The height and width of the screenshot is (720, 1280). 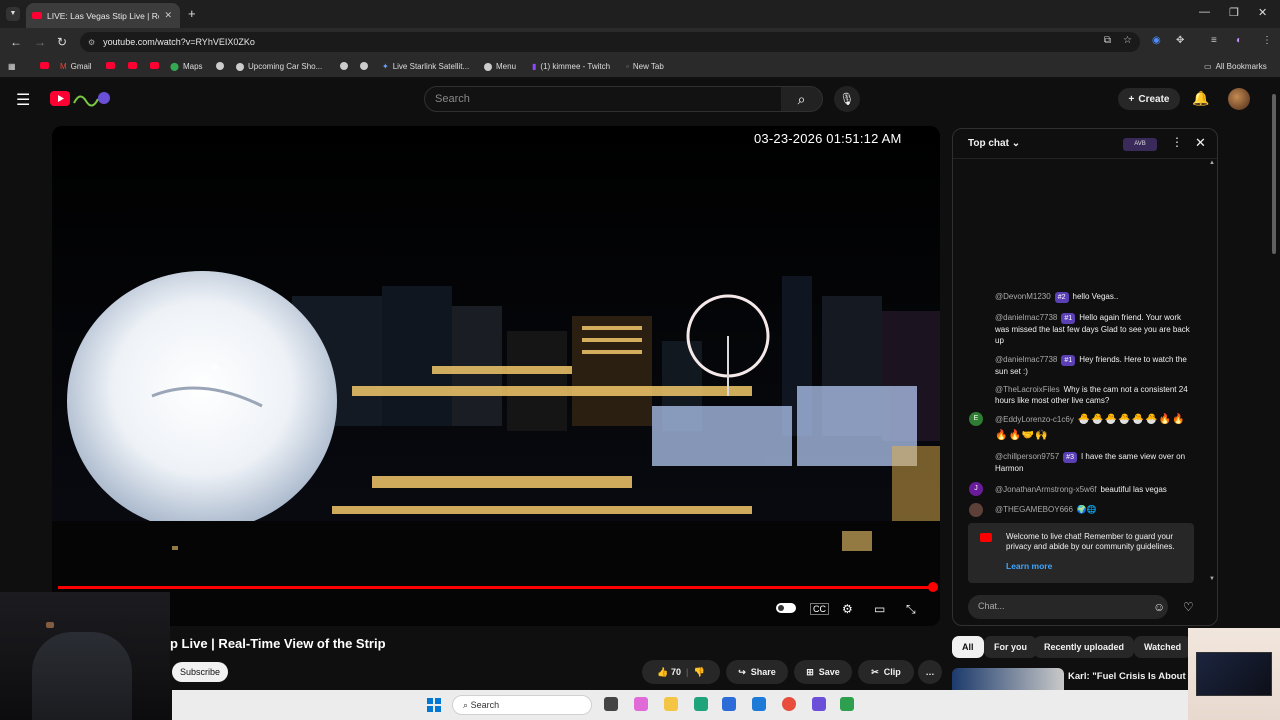 What do you see at coordinates (669, 672) in the screenshot?
I see `like-button: 👍 70` at bounding box center [669, 672].